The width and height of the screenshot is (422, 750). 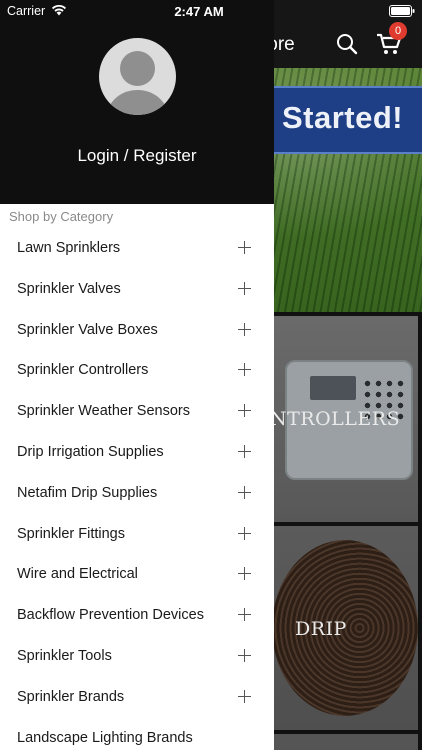 I want to click on controller-display, so click(x=333, y=388).